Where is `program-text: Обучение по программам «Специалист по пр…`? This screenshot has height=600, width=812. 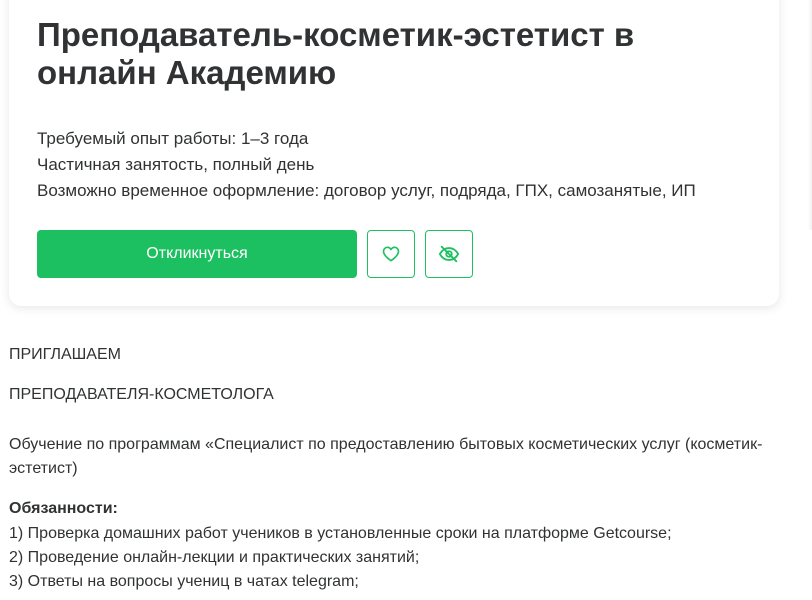 program-text: Обучение по программам «Специалист по пр… is located at coordinates (386, 456).